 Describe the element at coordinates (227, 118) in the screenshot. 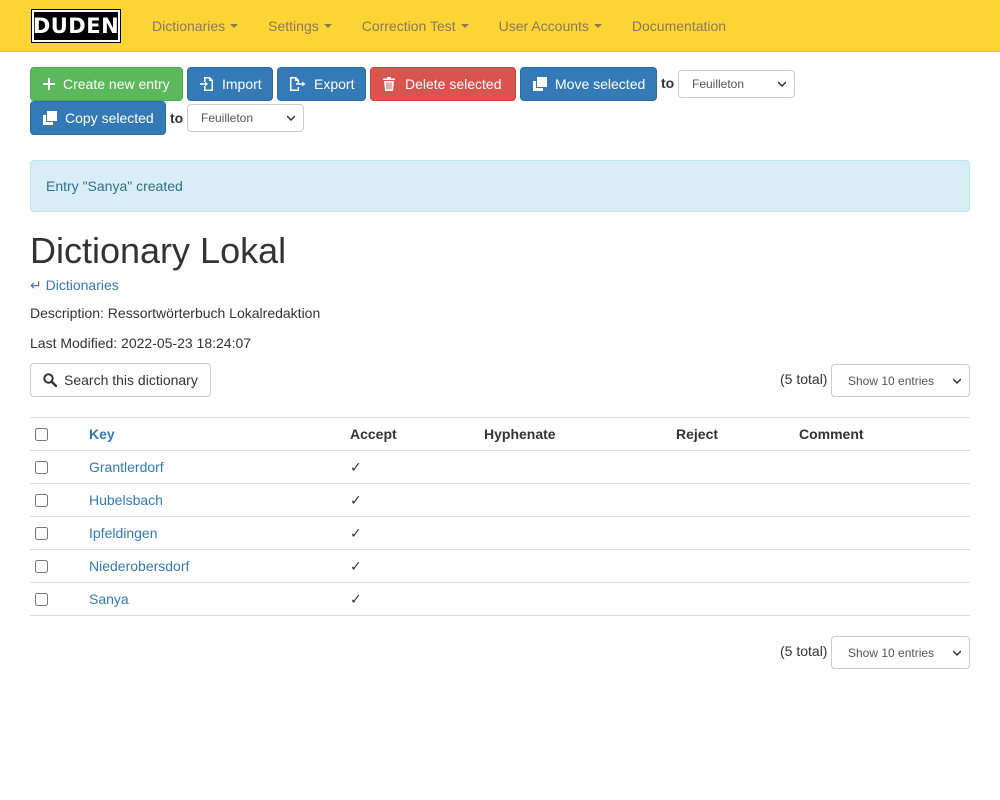

I see `copy-target-value: Feuilleton` at that location.